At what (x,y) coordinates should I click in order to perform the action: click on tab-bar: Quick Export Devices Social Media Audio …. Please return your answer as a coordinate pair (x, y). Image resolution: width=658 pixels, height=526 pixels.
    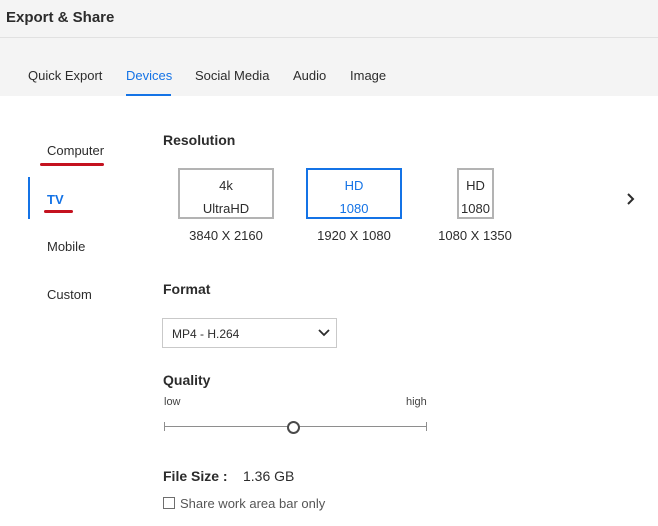
    Looking at the image, I should click on (329, 67).